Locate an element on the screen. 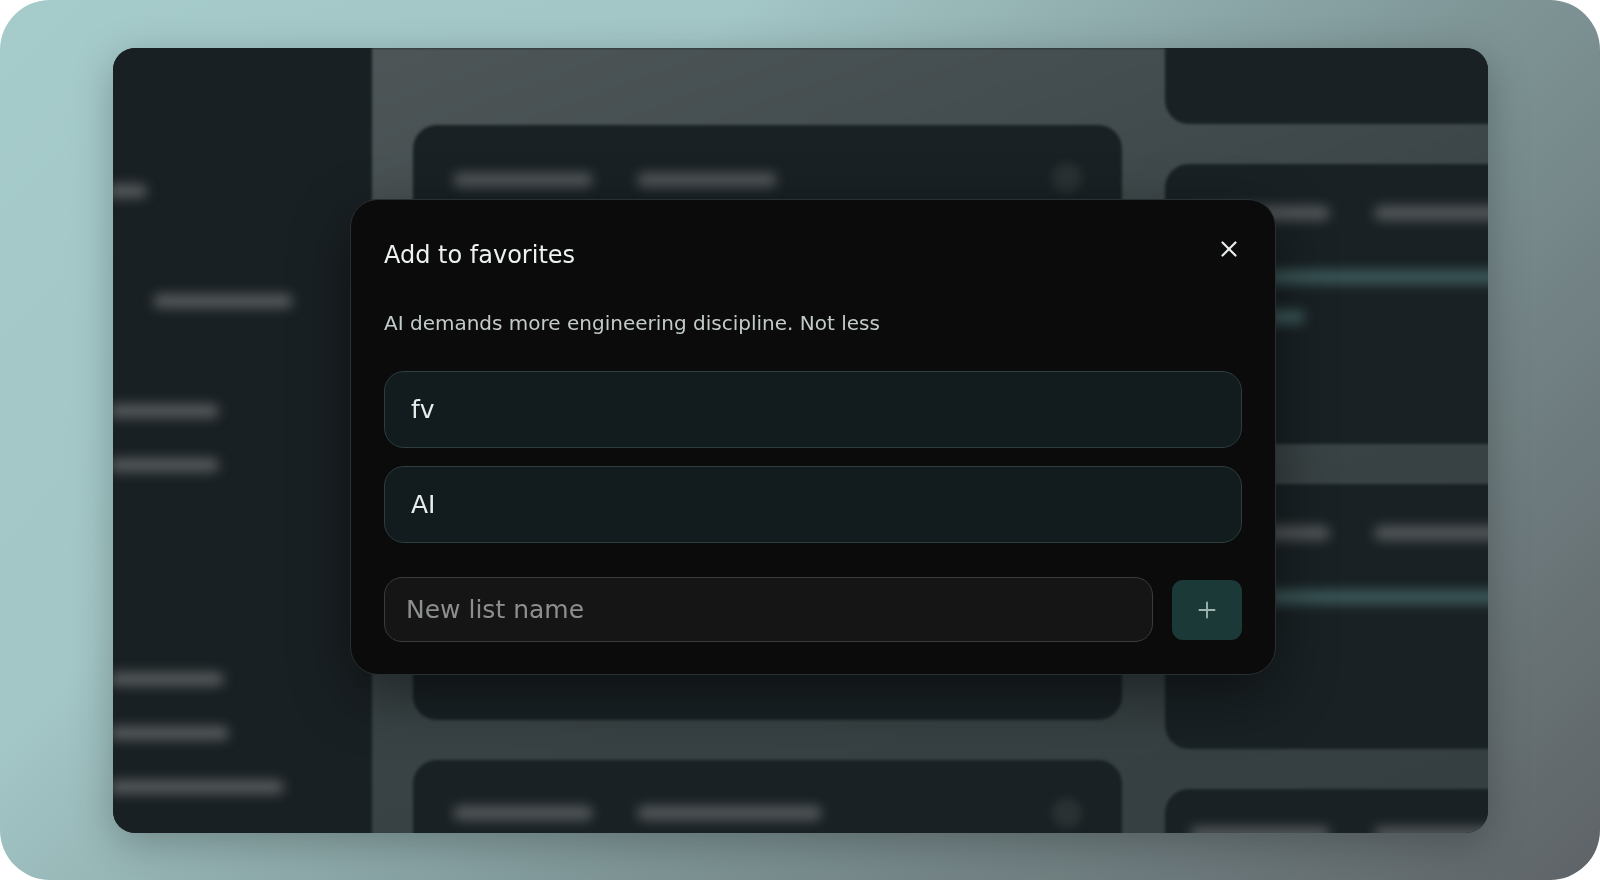 Image resolution: width=1600 pixels, height=880 pixels. favorites-list-item: AI is located at coordinates (813, 504).